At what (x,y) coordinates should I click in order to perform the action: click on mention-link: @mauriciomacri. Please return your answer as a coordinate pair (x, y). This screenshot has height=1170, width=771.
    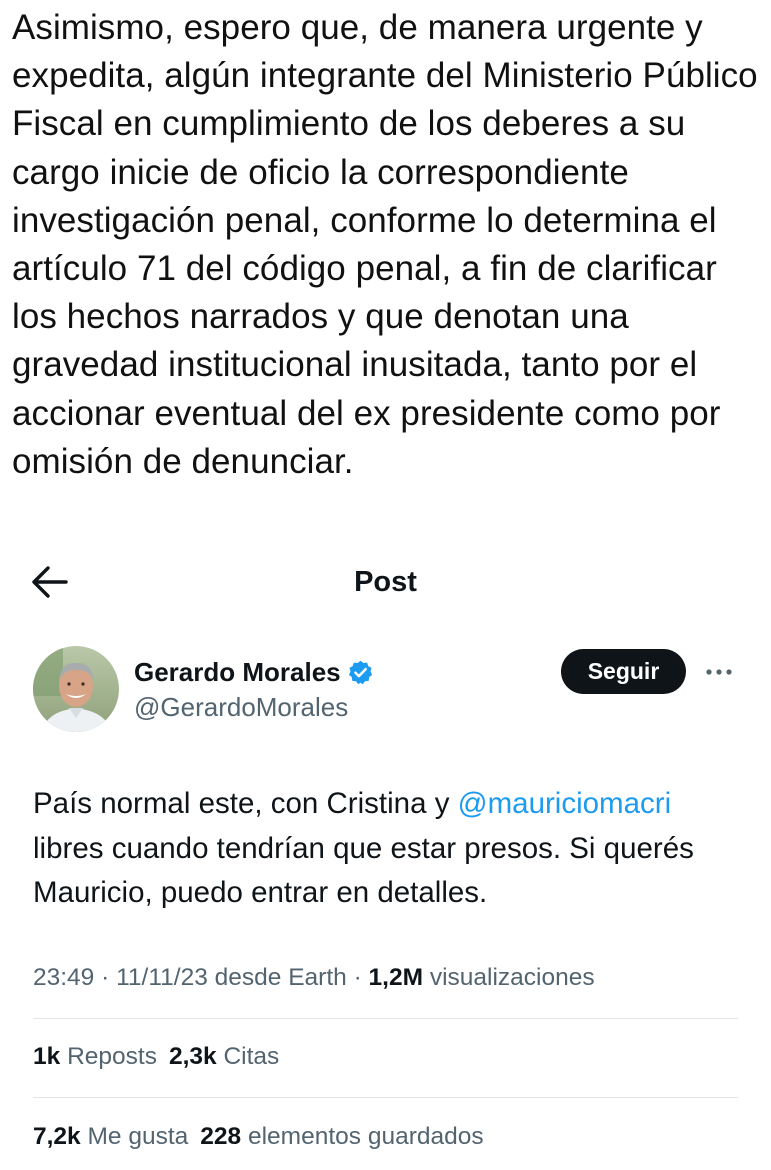
    Looking at the image, I should click on (565, 803).